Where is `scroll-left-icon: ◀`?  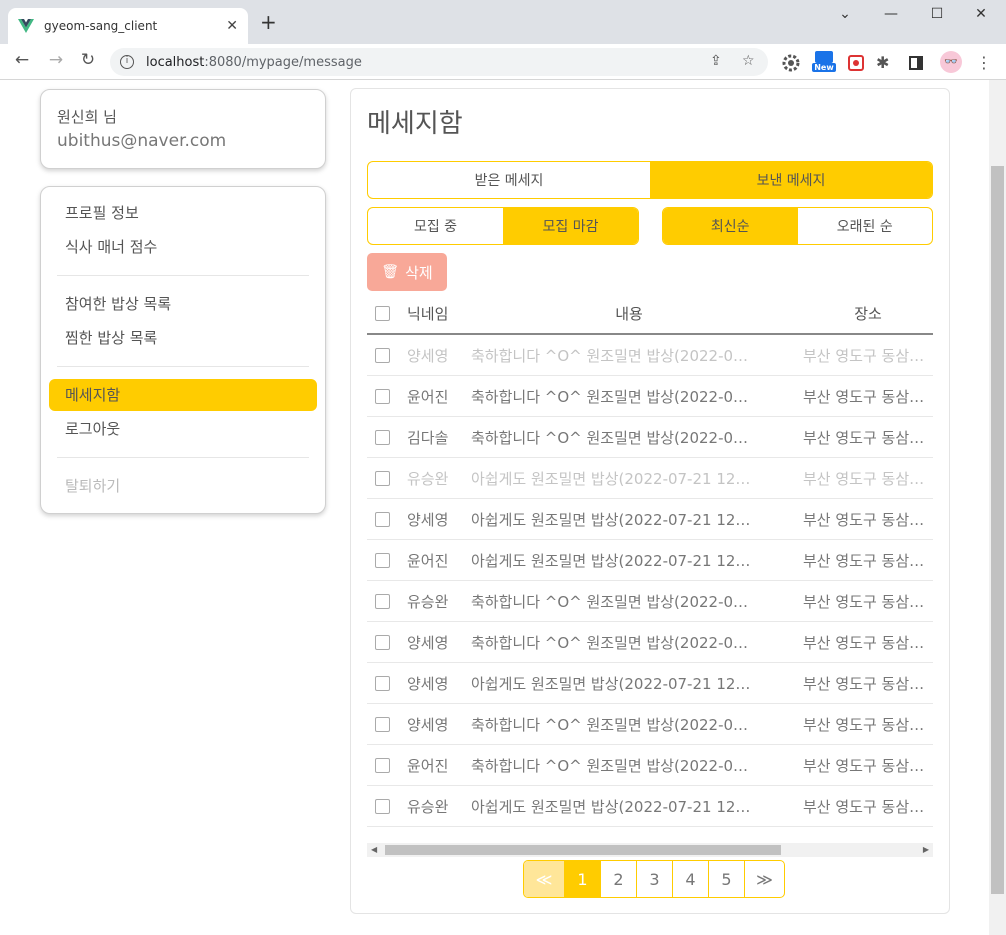 scroll-left-icon: ◀ is located at coordinates (374, 850).